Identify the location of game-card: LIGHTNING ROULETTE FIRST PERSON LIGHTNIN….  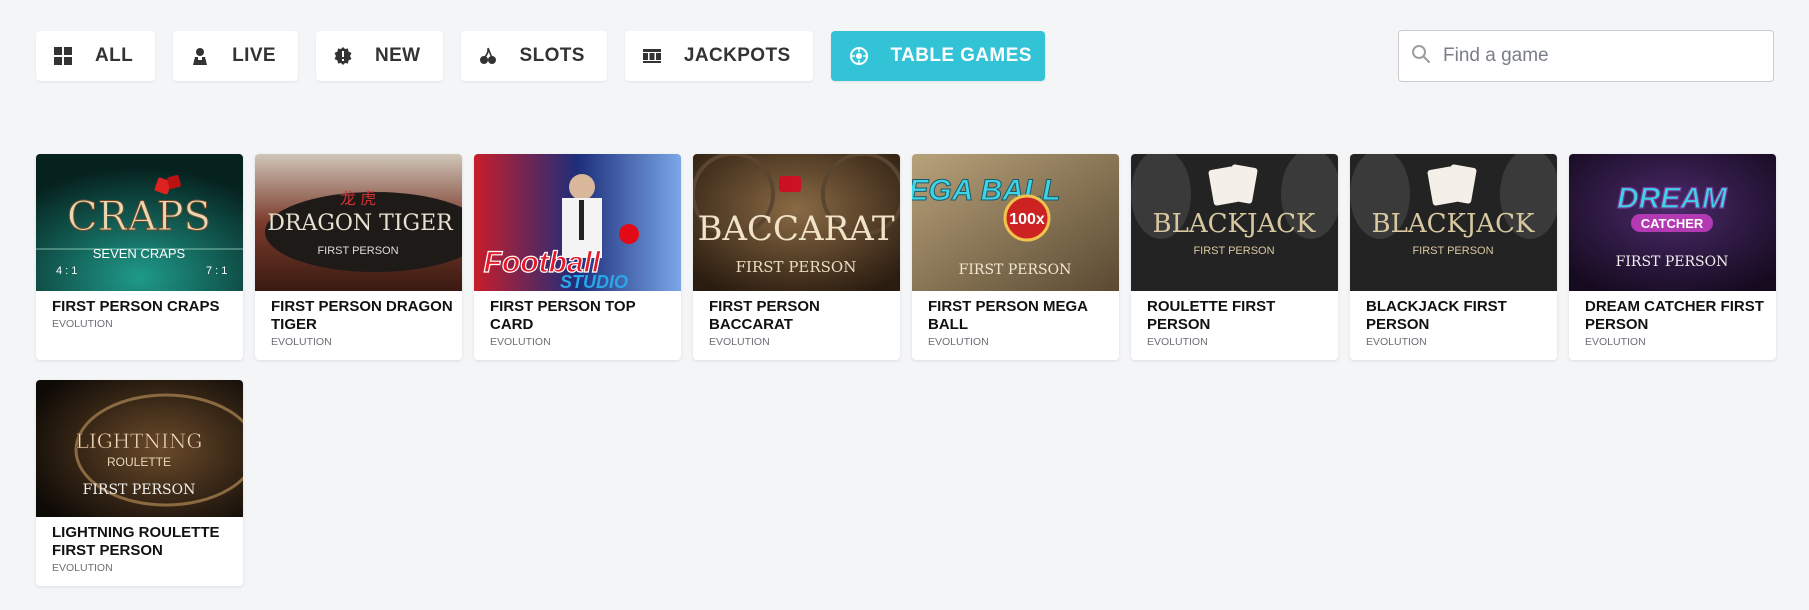
(139, 483).